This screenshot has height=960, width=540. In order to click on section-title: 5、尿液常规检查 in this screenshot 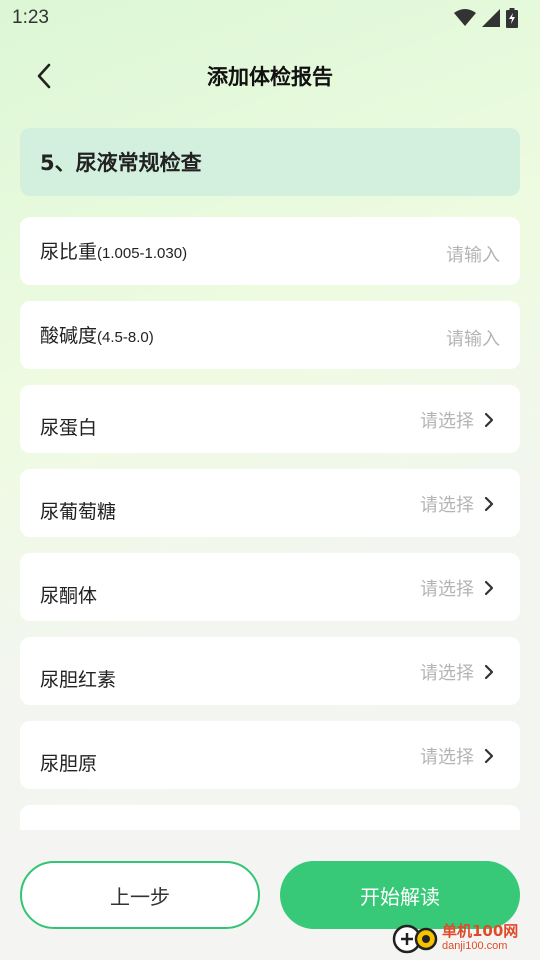, I will do `click(121, 163)`.